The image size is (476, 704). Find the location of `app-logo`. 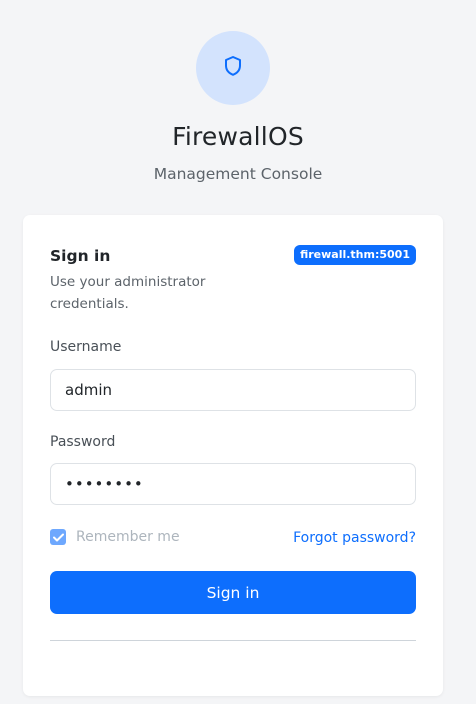

app-logo is located at coordinates (233, 68).